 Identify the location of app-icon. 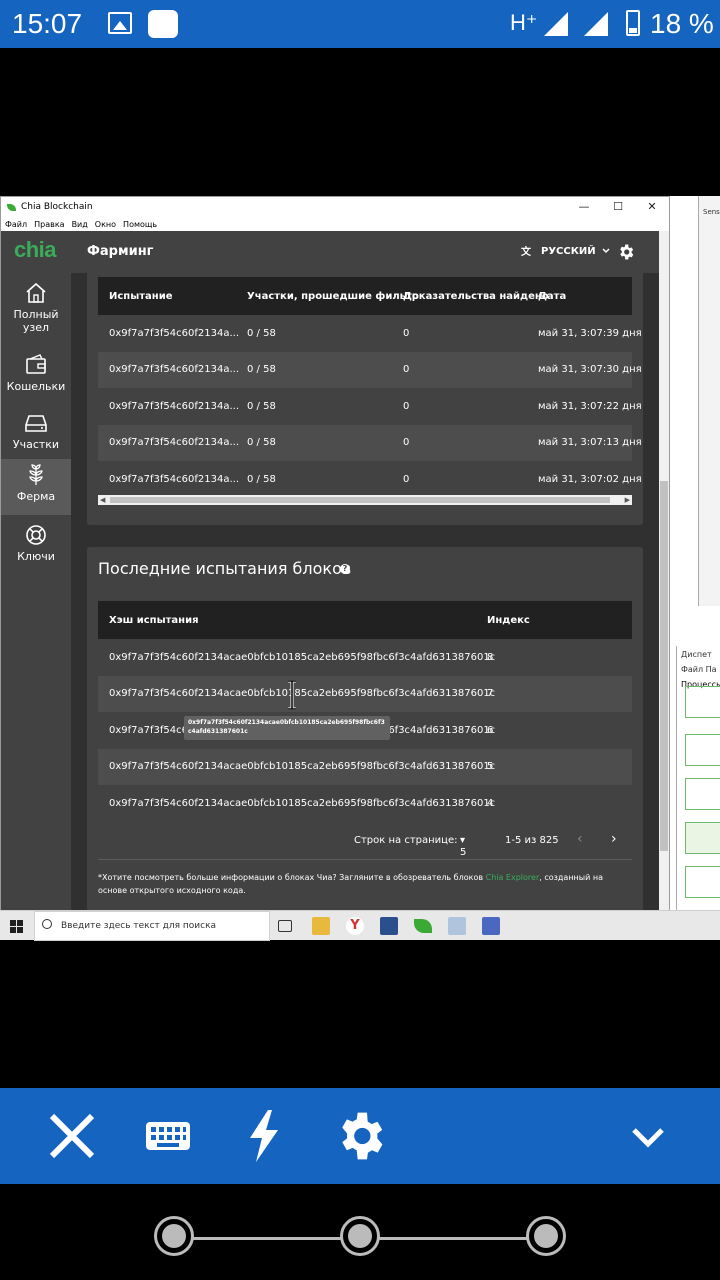
(389, 926).